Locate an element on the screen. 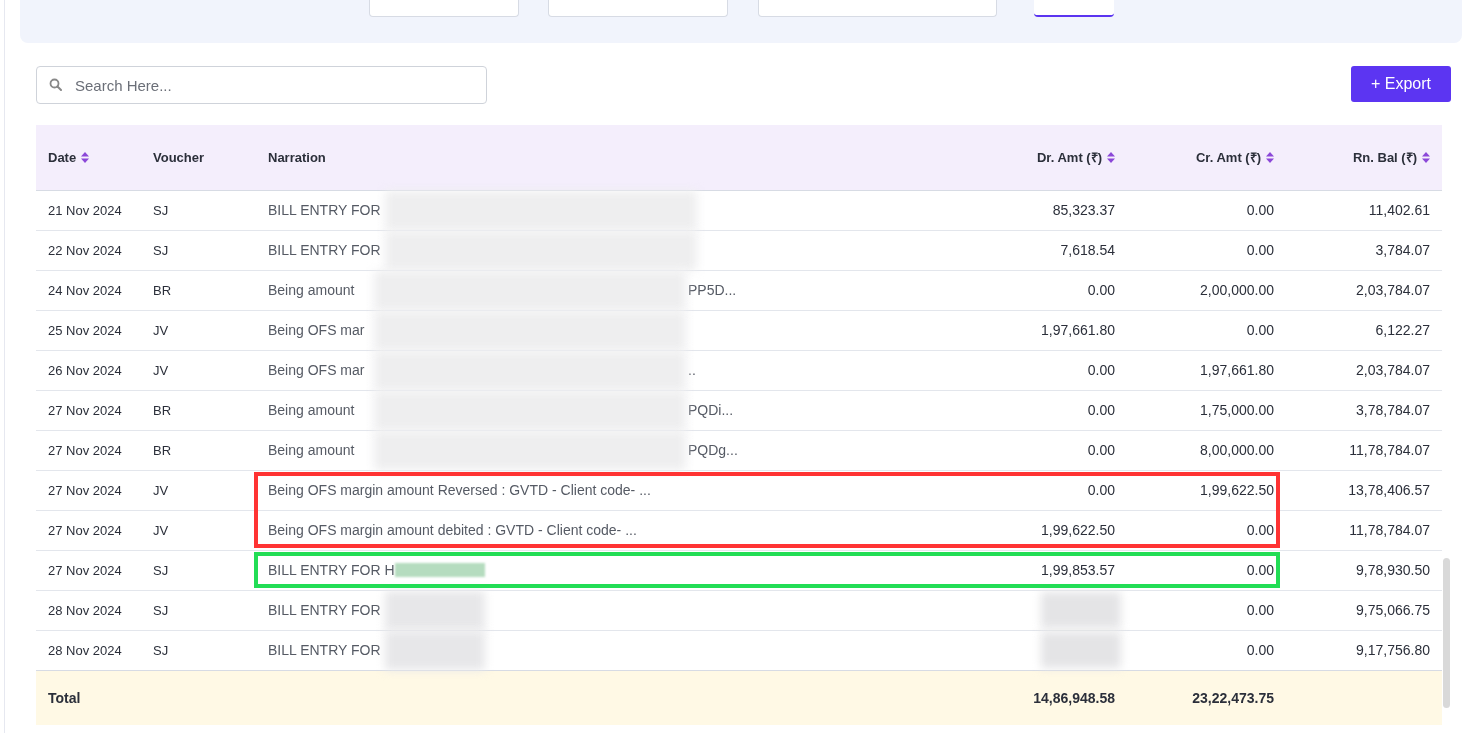  table-cell: 9,17,756.80 is located at coordinates (1393, 650).